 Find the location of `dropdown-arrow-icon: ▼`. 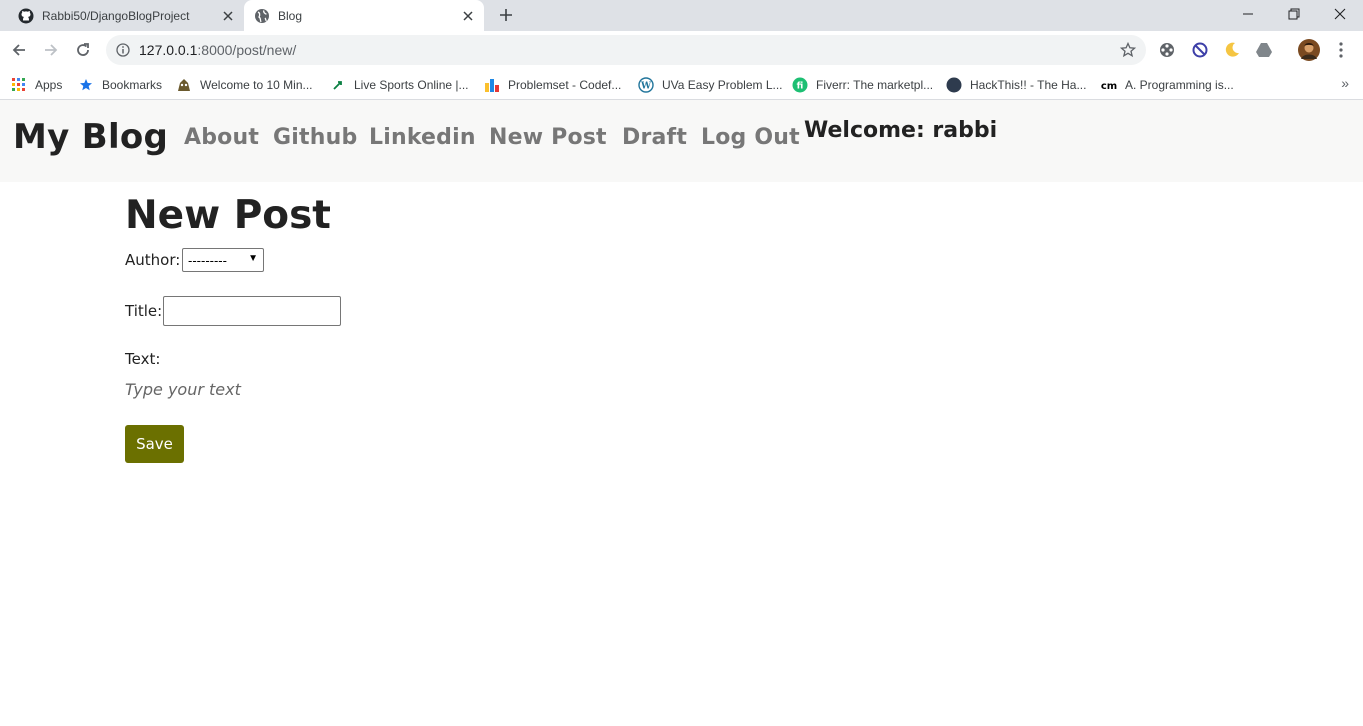

dropdown-arrow-icon: ▼ is located at coordinates (253, 258).